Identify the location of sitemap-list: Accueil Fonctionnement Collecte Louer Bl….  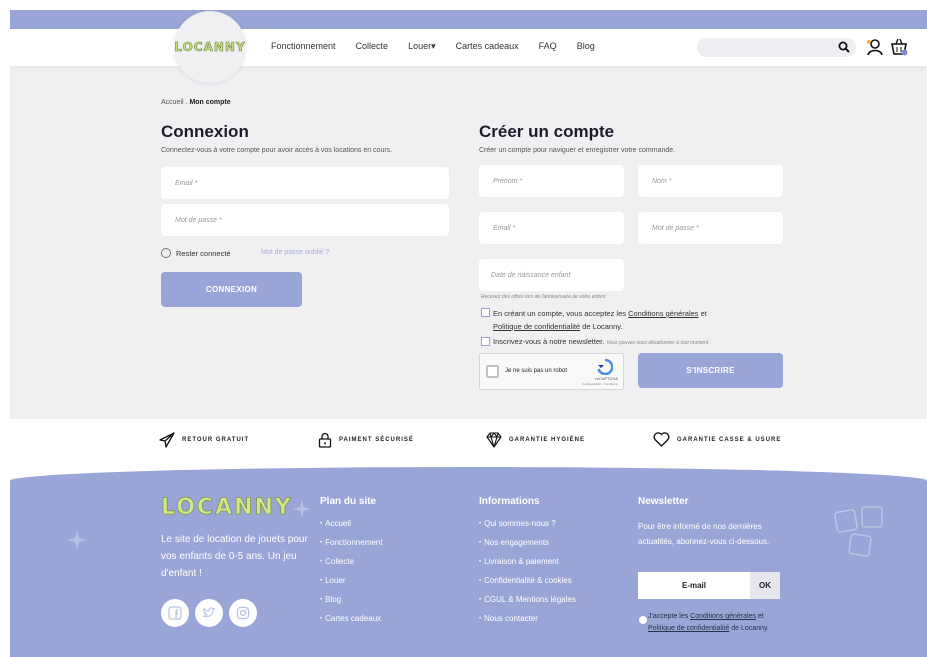
(351, 576).